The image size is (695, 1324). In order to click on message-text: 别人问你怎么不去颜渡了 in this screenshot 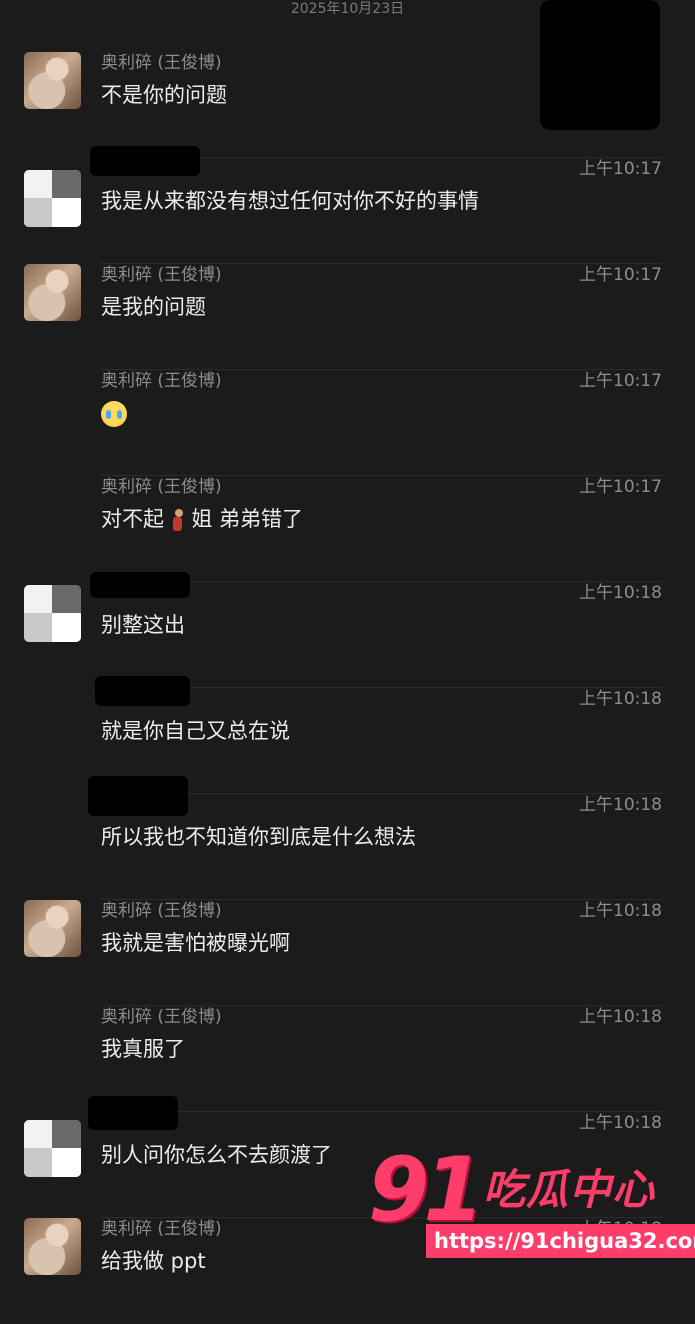, I will do `click(216, 1155)`.